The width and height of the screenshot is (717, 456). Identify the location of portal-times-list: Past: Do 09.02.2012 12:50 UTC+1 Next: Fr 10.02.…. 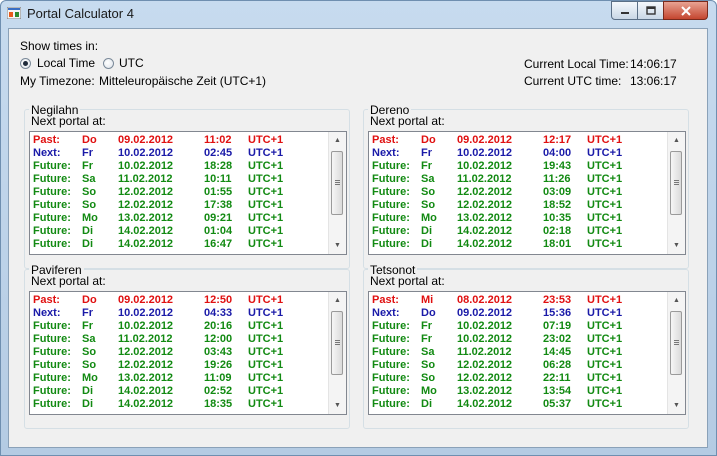
(188, 353).